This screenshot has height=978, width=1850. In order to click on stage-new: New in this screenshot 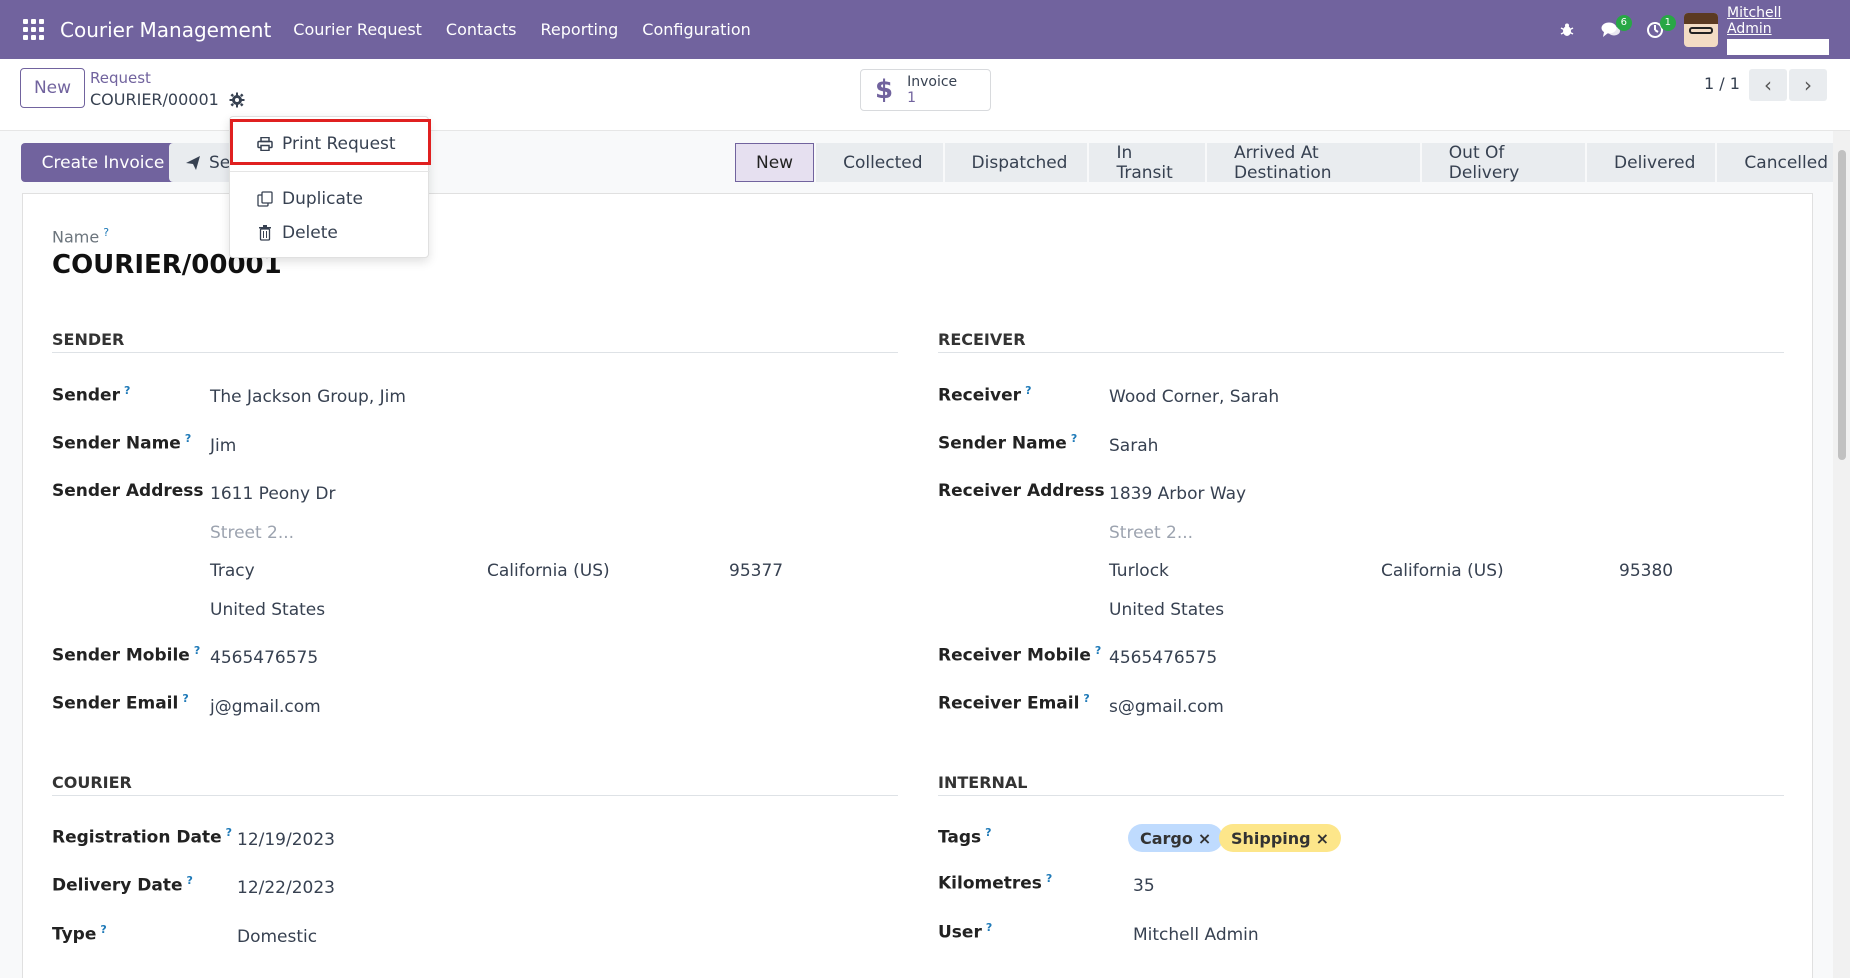, I will do `click(775, 162)`.